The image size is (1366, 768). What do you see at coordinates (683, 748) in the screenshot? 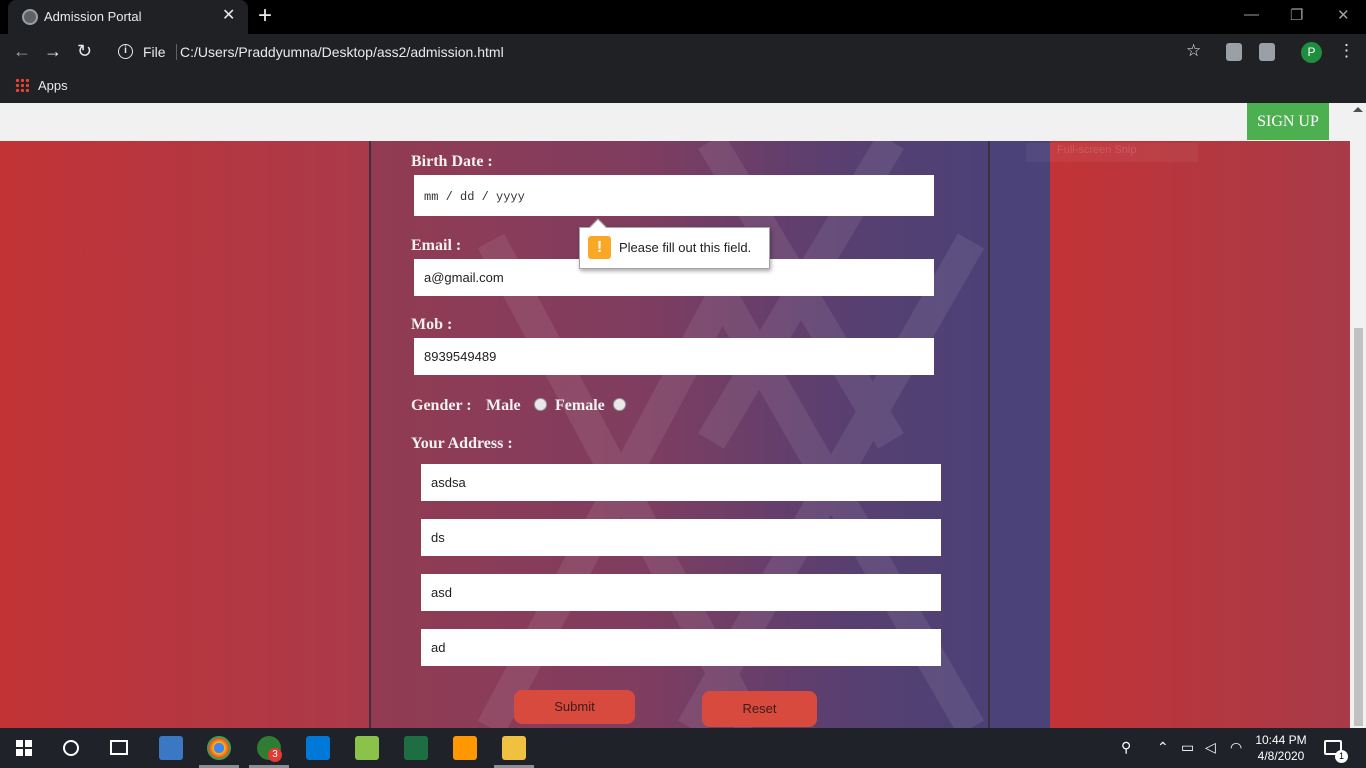
I see `windows-taskbar: 3 ⚲ ⌃ ▭ ◁ ◠ 10:44 PM 4/8/2020 1` at bounding box center [683, 748].